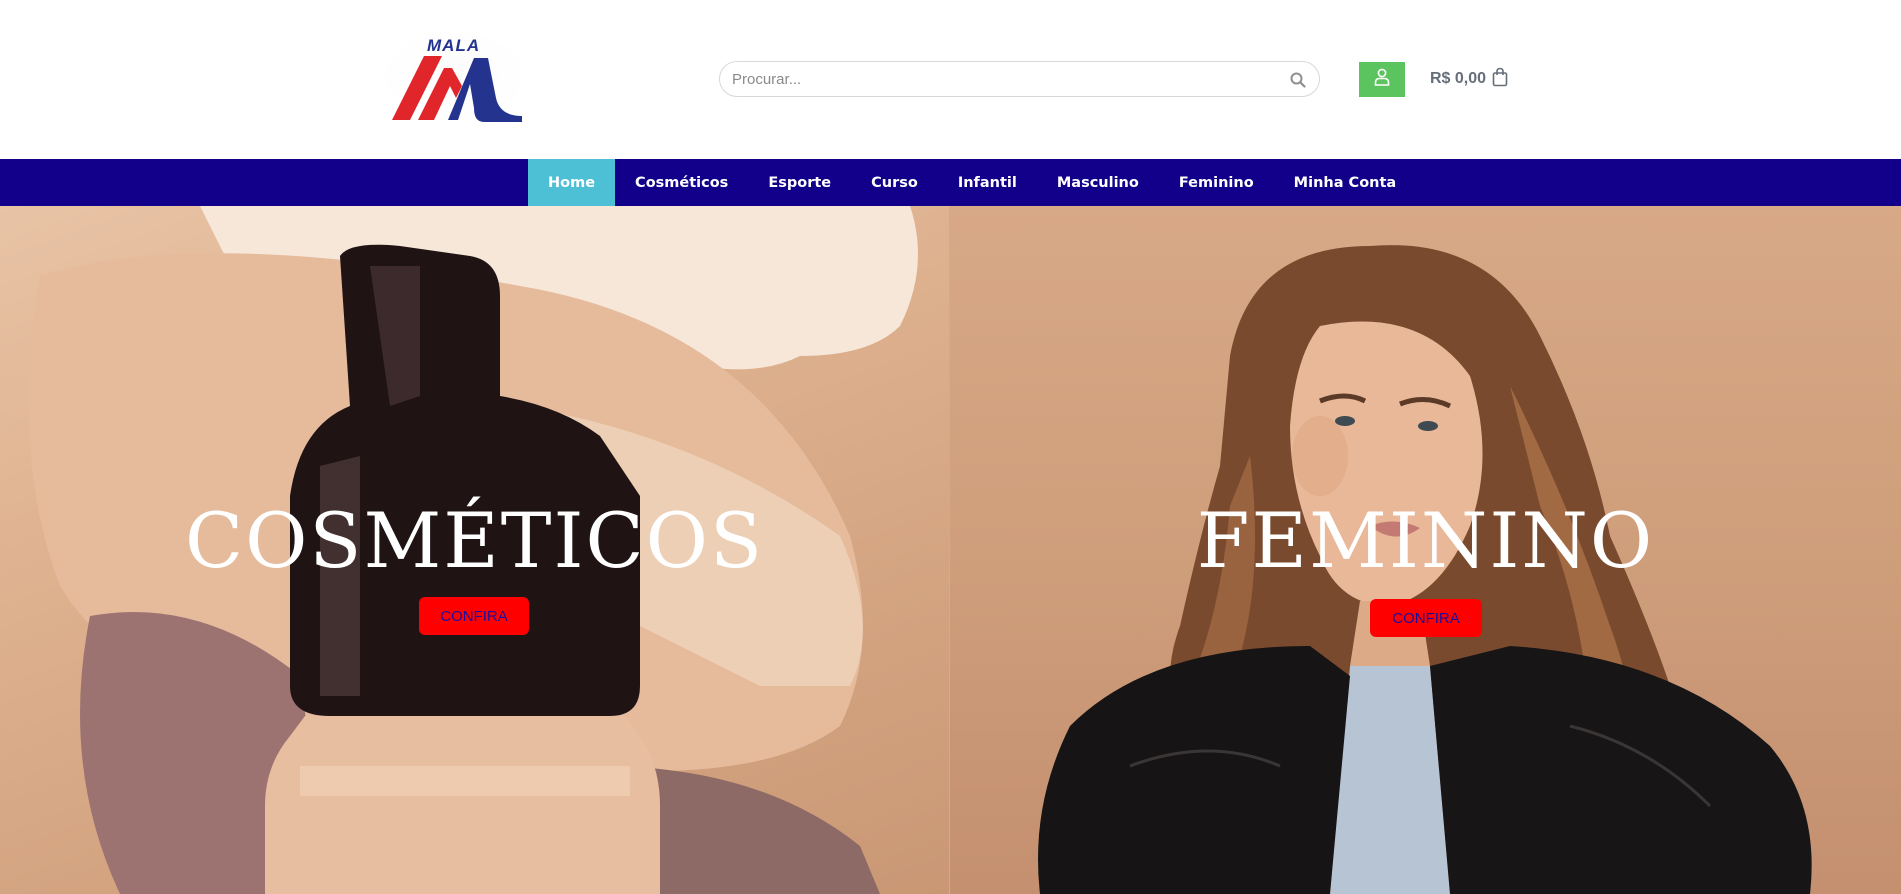 The image size is (1901, 894). Describe the element at coordinates (894, 182) in the screenshot. I see `nav-item-curso: Curso` at that location.